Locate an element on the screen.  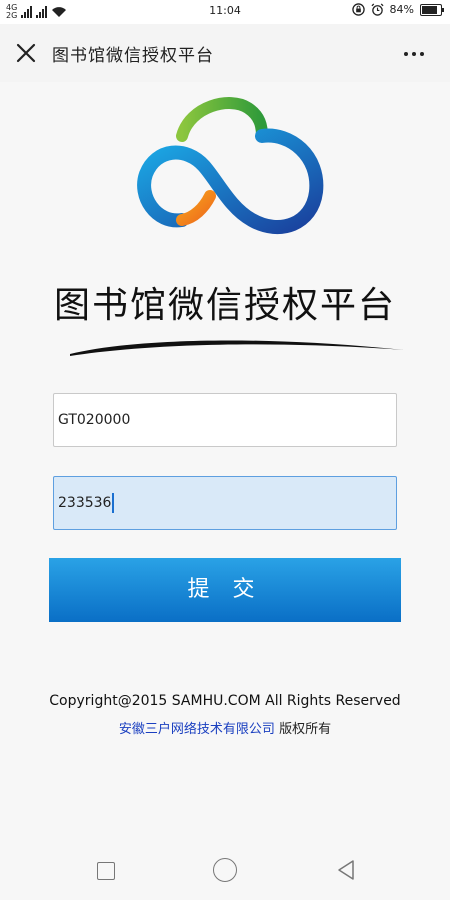
password-input: 233536 is located at coordinates (225, 503).